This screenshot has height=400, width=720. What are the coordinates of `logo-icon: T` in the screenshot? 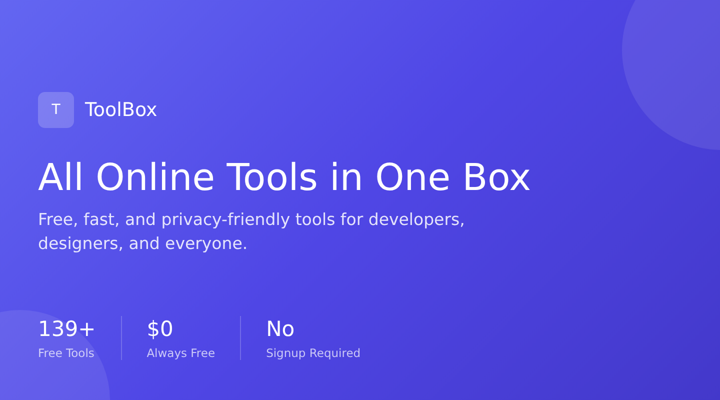 It's located at (56, 110).